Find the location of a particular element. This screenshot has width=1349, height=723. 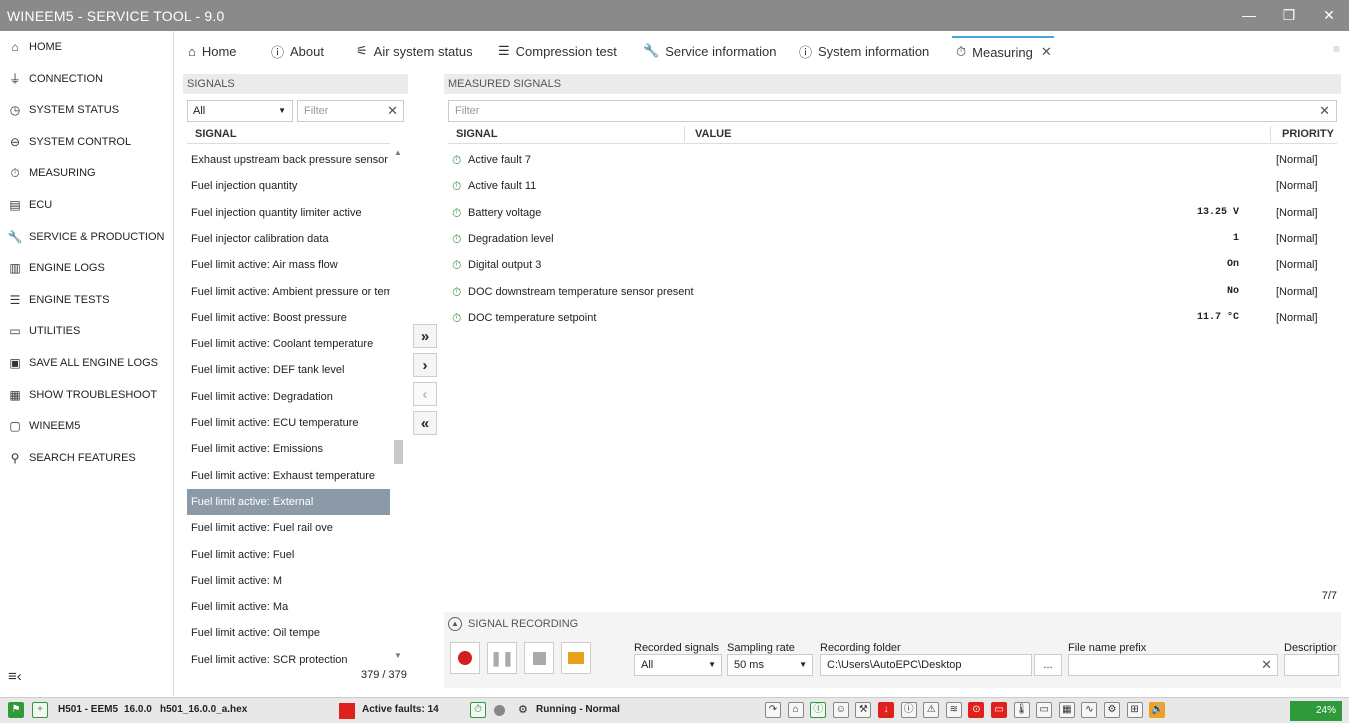

sidebar-item-show-troubleshoot: ▦ SHOW TROUBLESHOOT is located at coordinates (82, 395).